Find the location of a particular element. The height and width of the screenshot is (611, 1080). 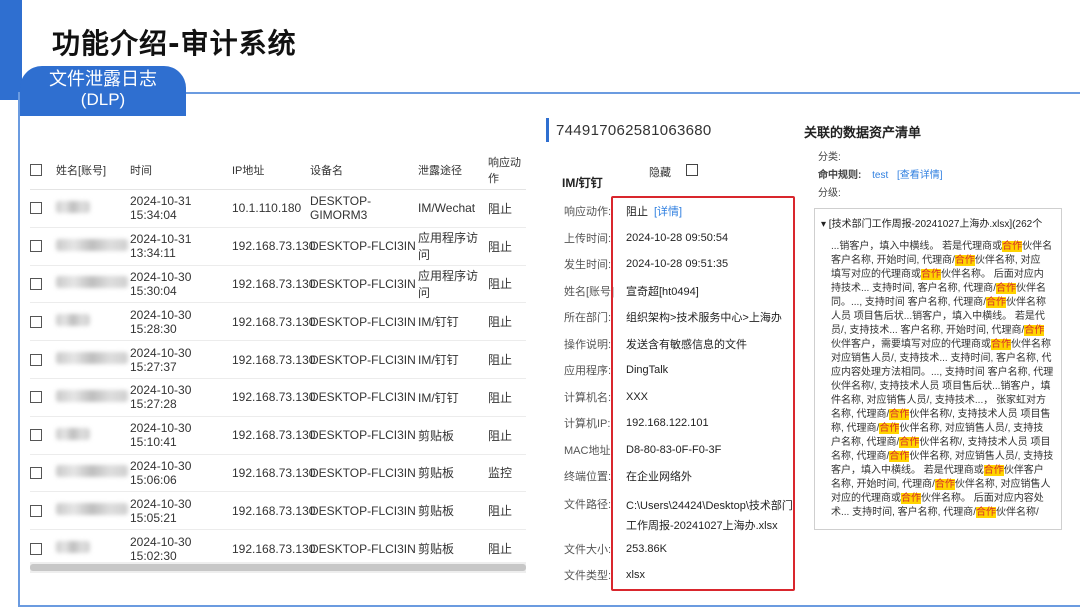

select-all-checkbox is located at coordinates (36, 169).